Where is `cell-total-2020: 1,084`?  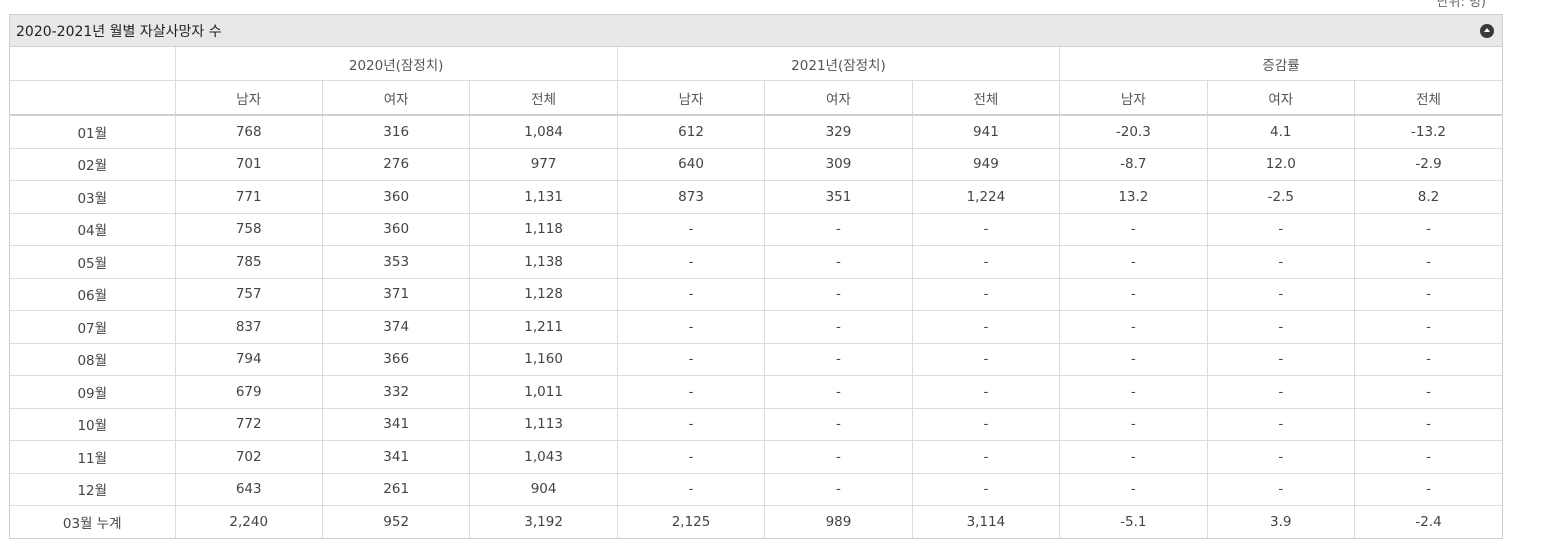 cell-total-2020: 1,084 is located at coordinates (543, 131).